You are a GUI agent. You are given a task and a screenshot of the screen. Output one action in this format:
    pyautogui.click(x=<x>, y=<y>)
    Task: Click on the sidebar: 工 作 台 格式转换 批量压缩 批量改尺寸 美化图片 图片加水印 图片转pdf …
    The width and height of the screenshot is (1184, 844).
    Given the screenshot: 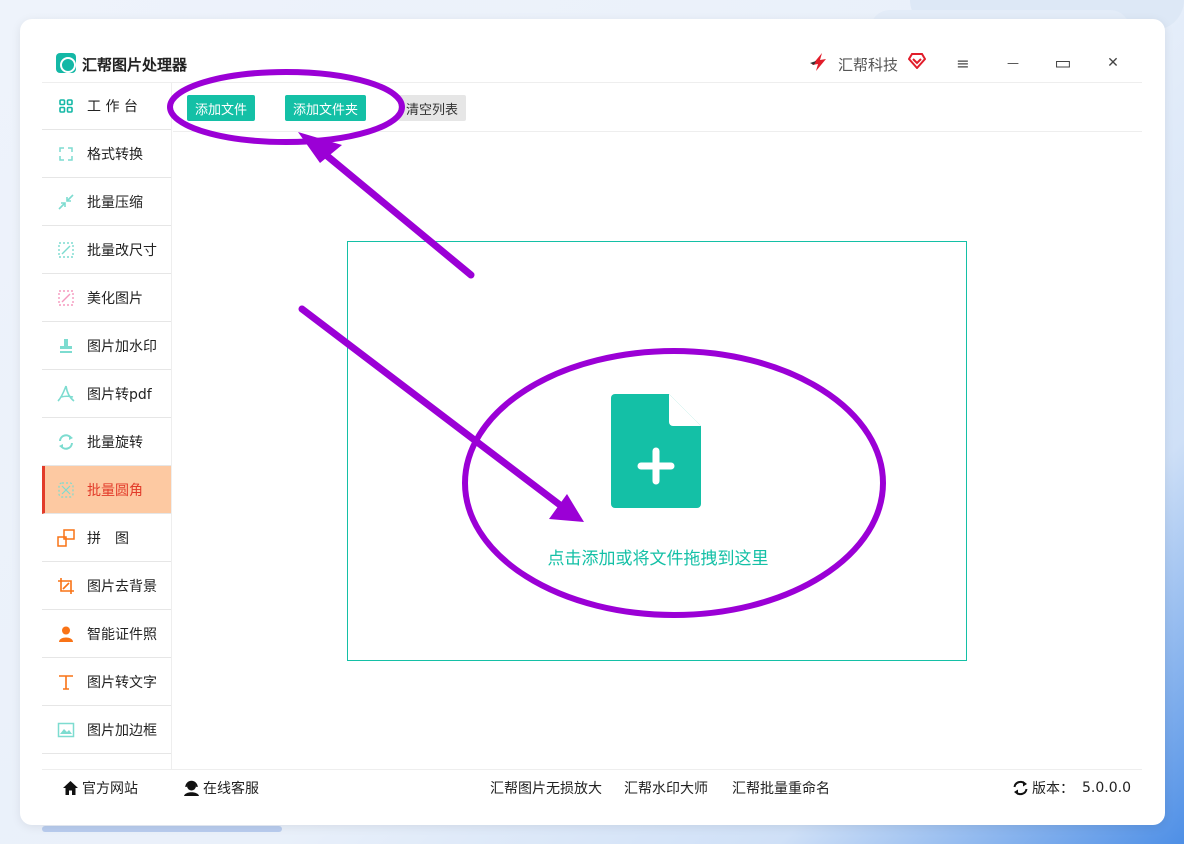 What is the action you would take?
    pyautogui.click(x=107, y=426)
    